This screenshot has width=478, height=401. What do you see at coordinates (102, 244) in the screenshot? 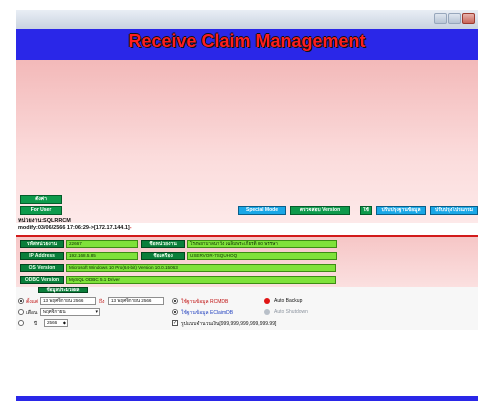
I see `code-value: 22667` at bounding box center [102, 244].